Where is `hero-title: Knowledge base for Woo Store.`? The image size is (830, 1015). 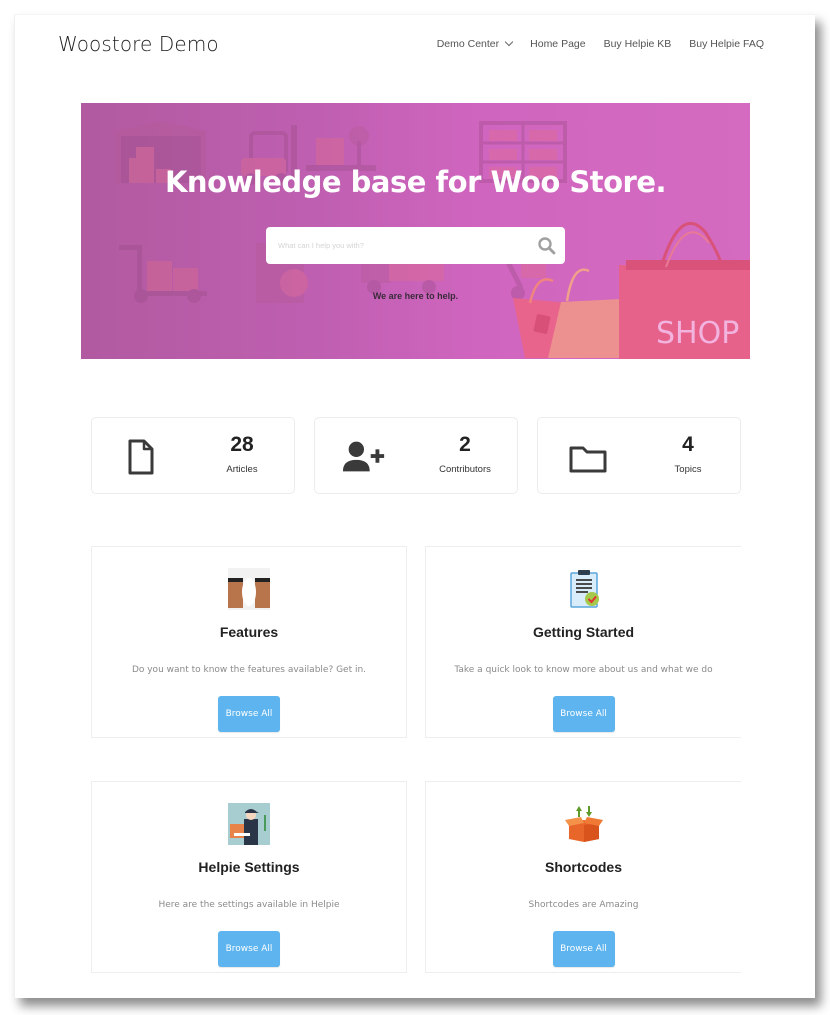 hero-title: Knowledge base for Woo Store. is located at coordinates (415, 182).